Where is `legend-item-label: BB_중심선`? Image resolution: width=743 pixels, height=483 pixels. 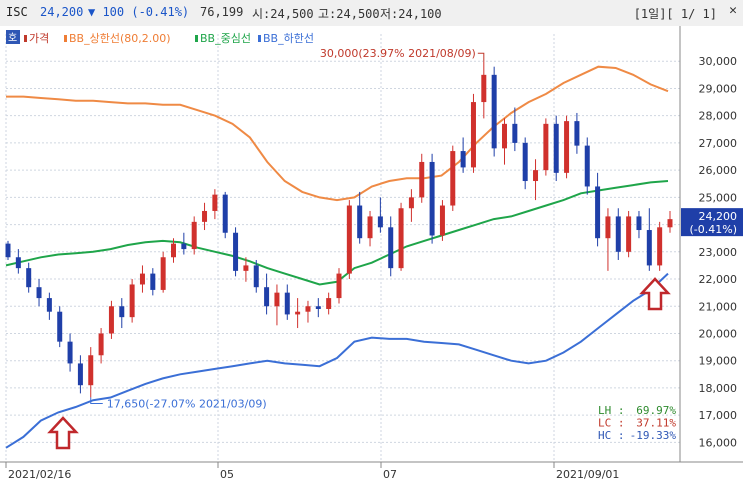 legend-item-label: BB_중심선 is located at coordinates (225, 38).